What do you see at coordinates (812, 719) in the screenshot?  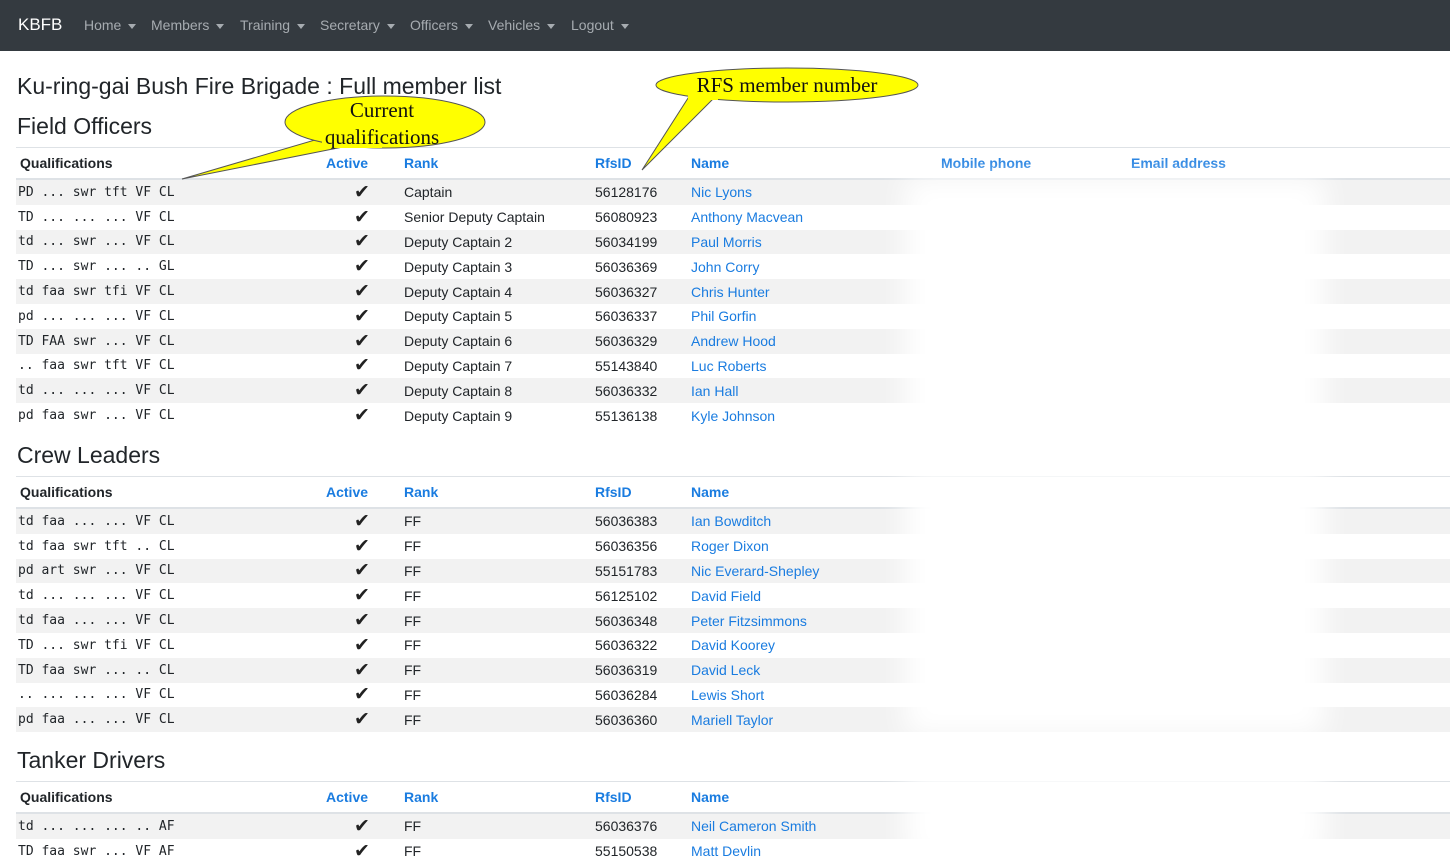 I see `member-name-link: Mariell Taylor` at bounding box center [812, 719].